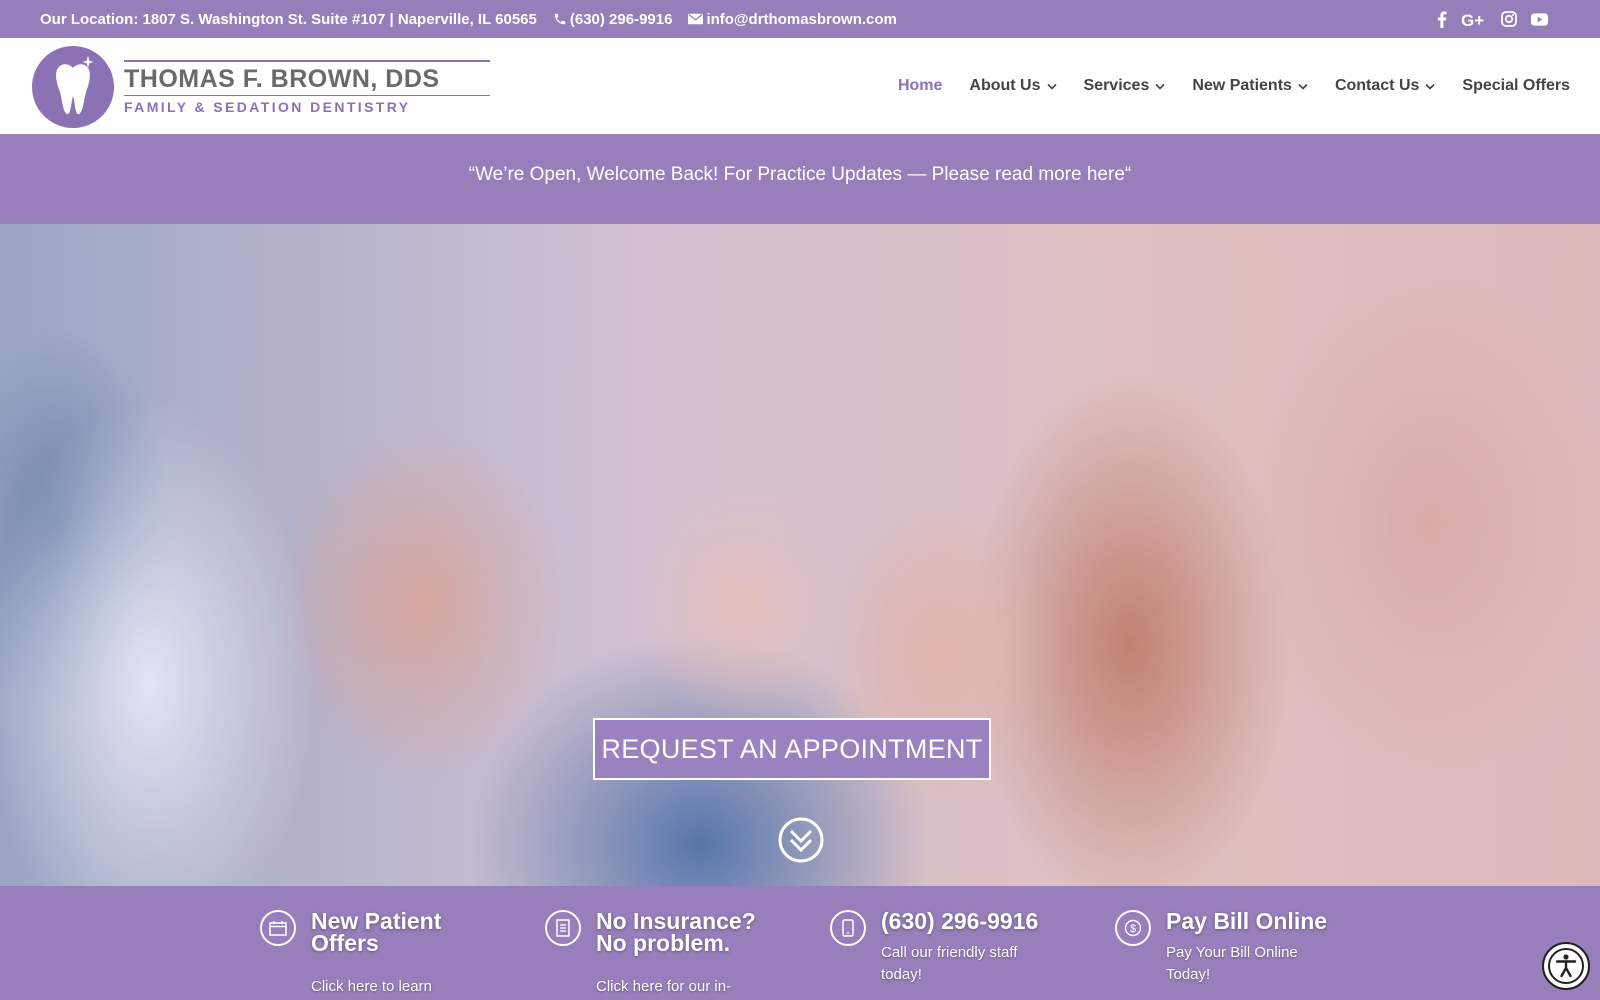 Image resolution: width=1600 pixels, height=1000 pixels. I want to click on feature-title-line: Pay Bill Online, so click(1247, 921).